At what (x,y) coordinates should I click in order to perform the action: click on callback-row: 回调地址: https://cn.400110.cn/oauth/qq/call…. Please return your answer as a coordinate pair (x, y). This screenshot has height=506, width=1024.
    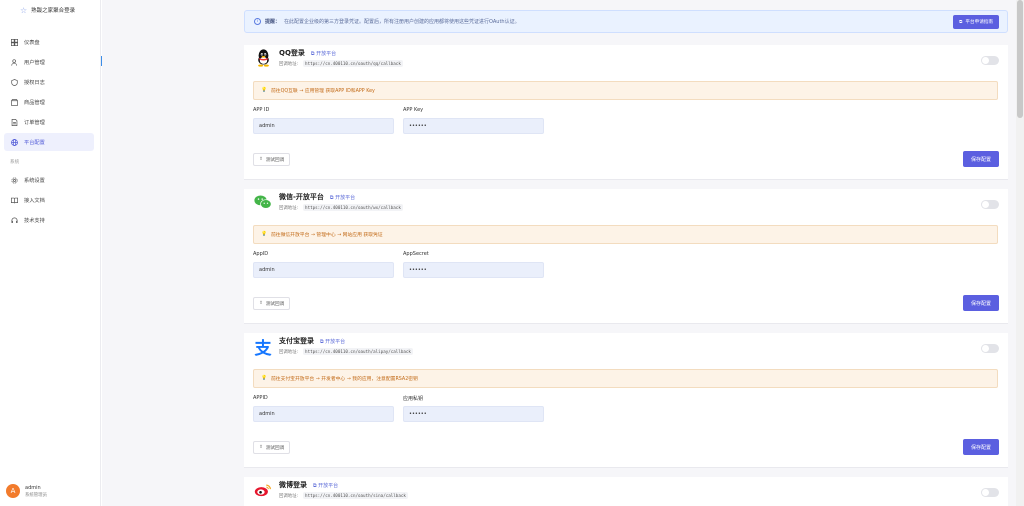
    Looking at the image, I should click on (341, 63).